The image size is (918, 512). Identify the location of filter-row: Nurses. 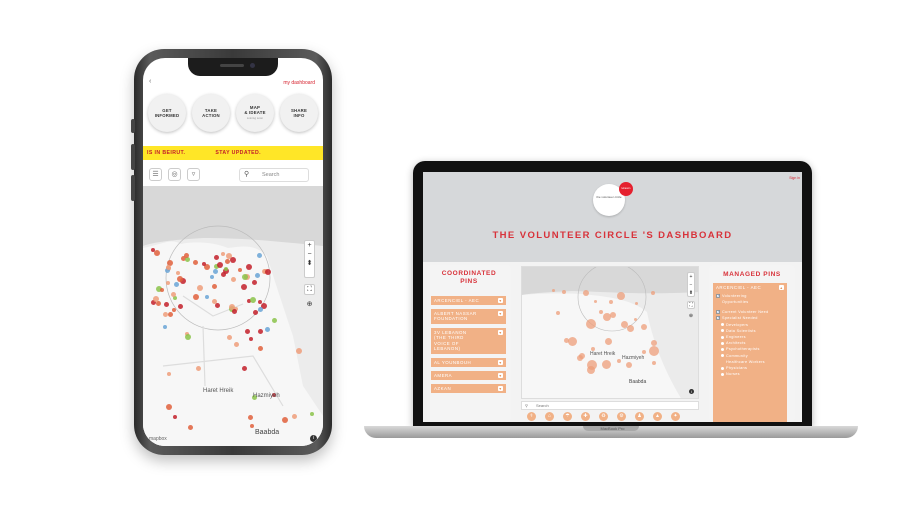
(730, 374).